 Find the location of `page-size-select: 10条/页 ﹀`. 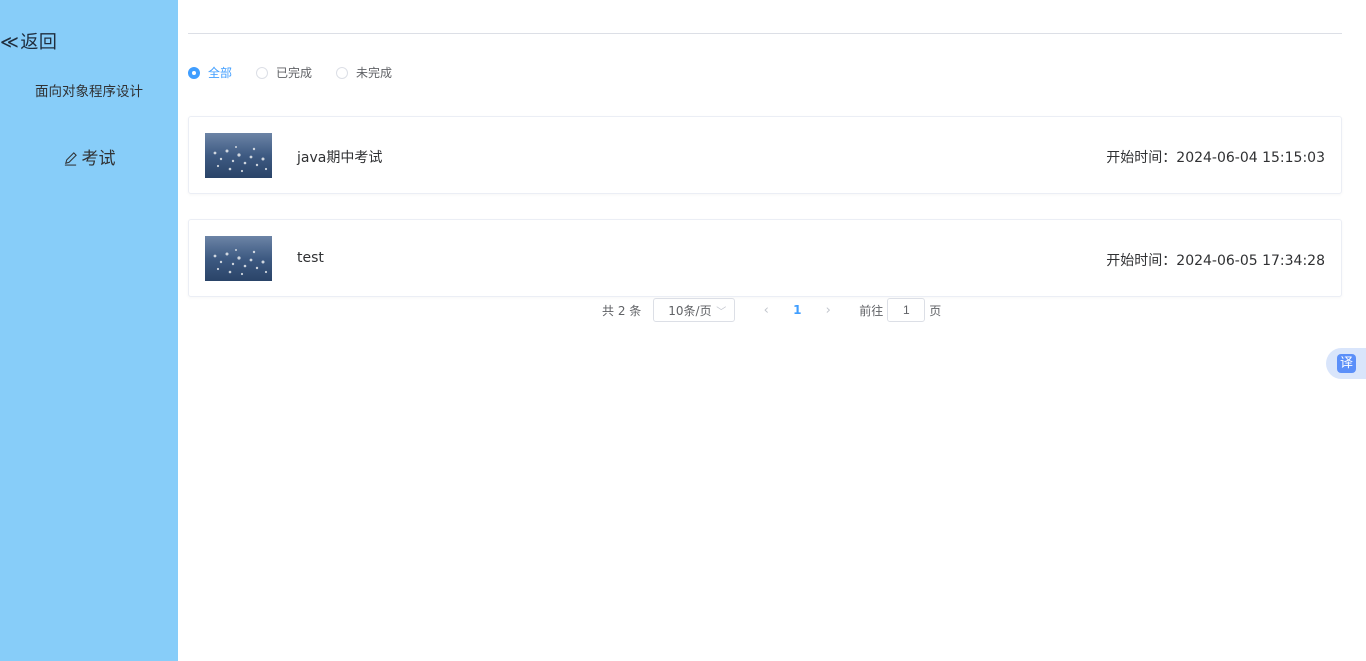

page-size-select: 10条/页 ﹀ is located at coordinates (694, 310).